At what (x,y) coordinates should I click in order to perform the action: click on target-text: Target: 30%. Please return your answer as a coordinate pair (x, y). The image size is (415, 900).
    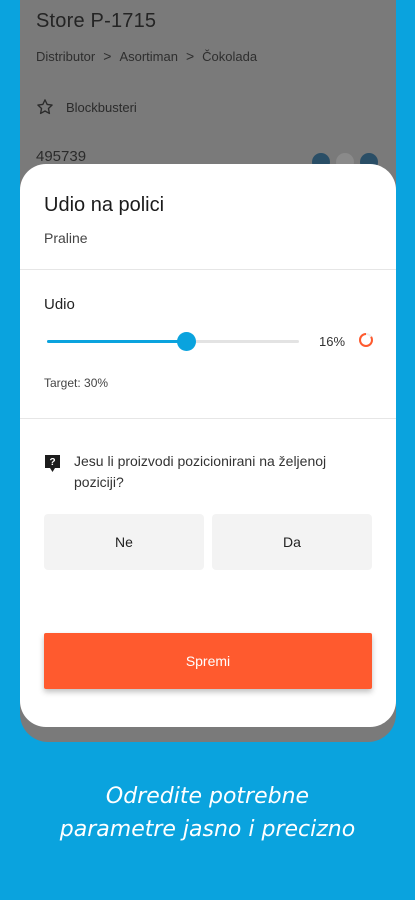
    Looking at the image, I should click on (76, 383).